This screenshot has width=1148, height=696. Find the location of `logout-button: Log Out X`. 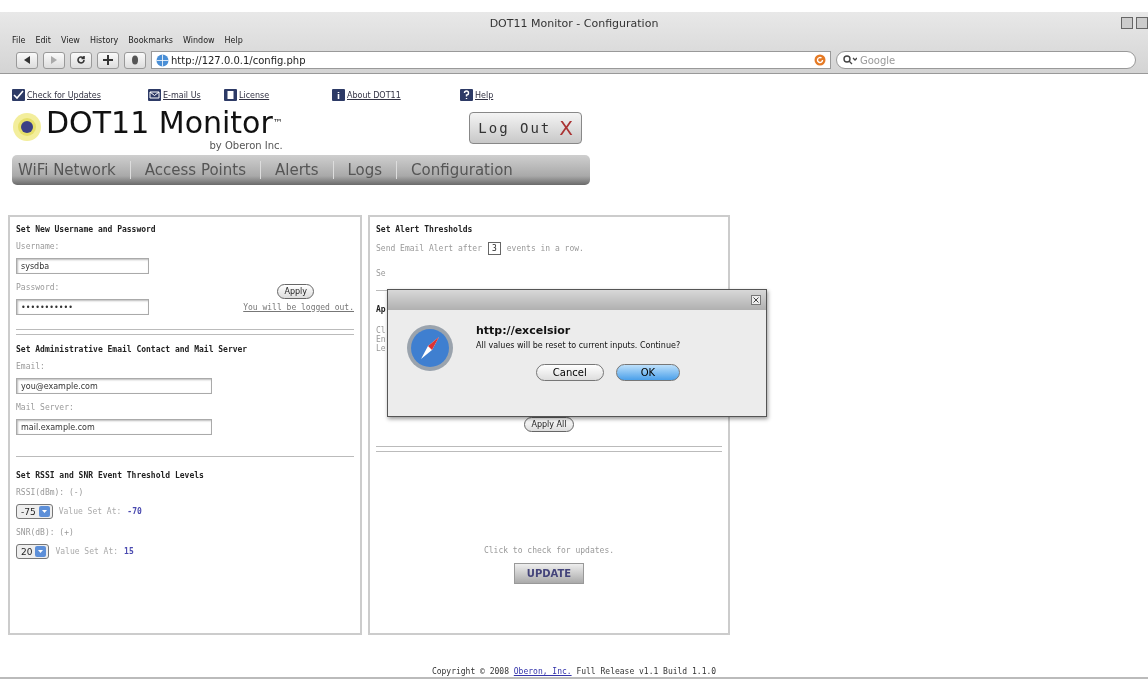

logout-button: Log Out X is located at coordinates (525, 128).